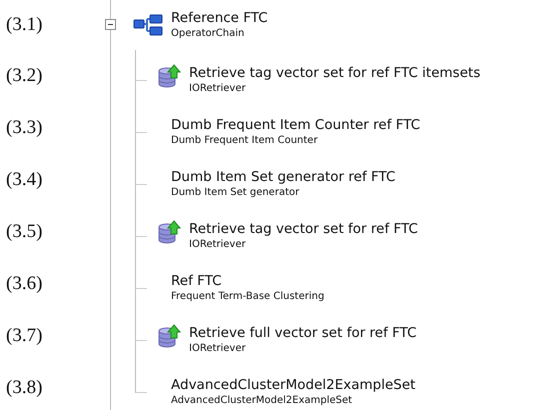 The width and height of the screenshot is (551, 410). What do you see at coordinates (24, 232) in the screenshot?
I see `equation-number: (3.5)` at bounding box center [24, 232].